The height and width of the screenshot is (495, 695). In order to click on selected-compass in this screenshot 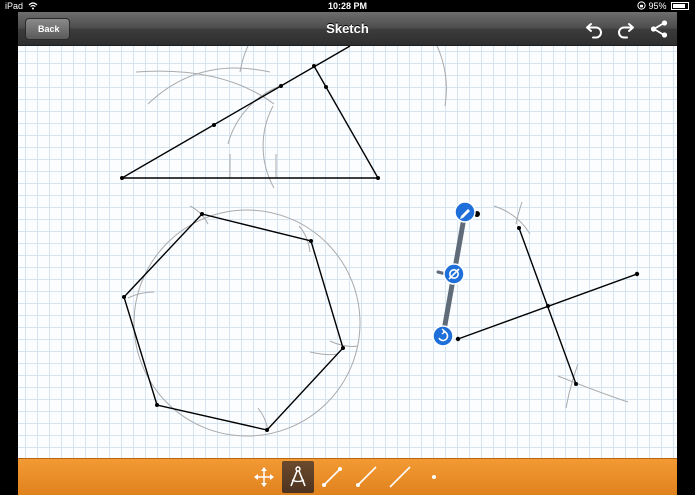, I will do `click(454, 274)`.